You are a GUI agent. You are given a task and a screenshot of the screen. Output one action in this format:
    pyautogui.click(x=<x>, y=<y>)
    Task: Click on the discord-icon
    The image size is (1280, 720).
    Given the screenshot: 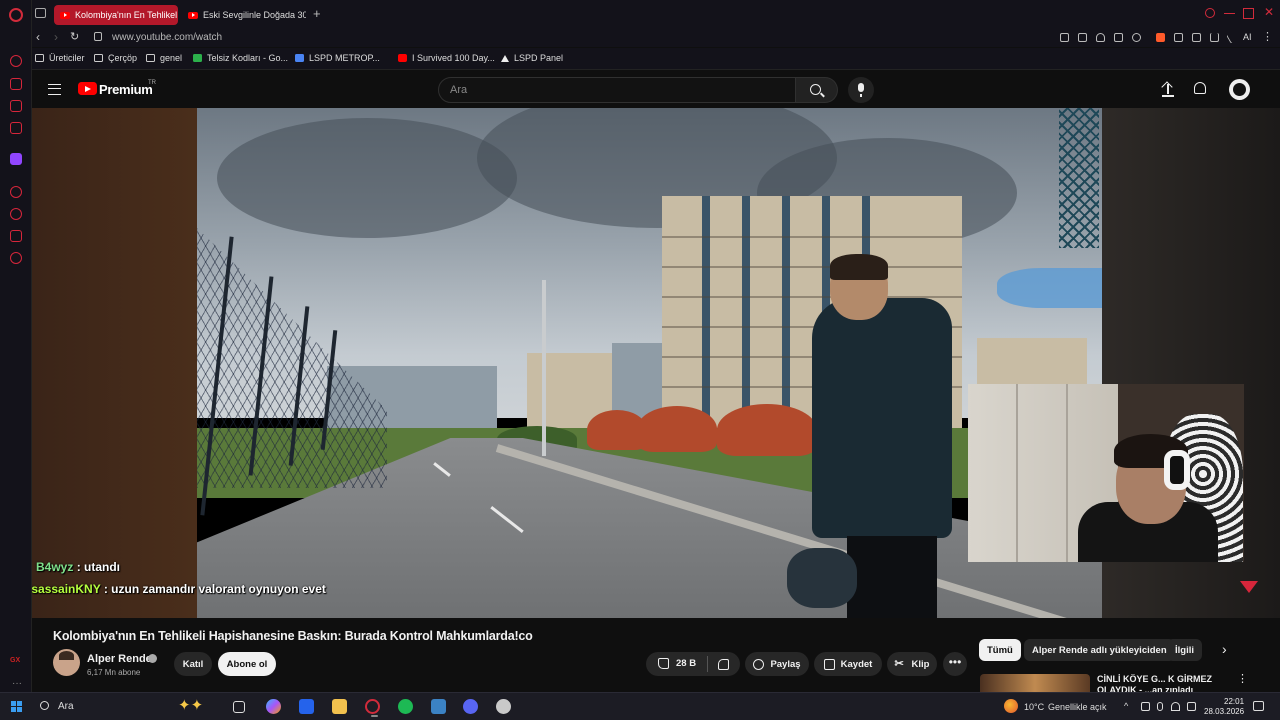 What is the action you would take?
    pyautogui.click(x=470, y=706)
    